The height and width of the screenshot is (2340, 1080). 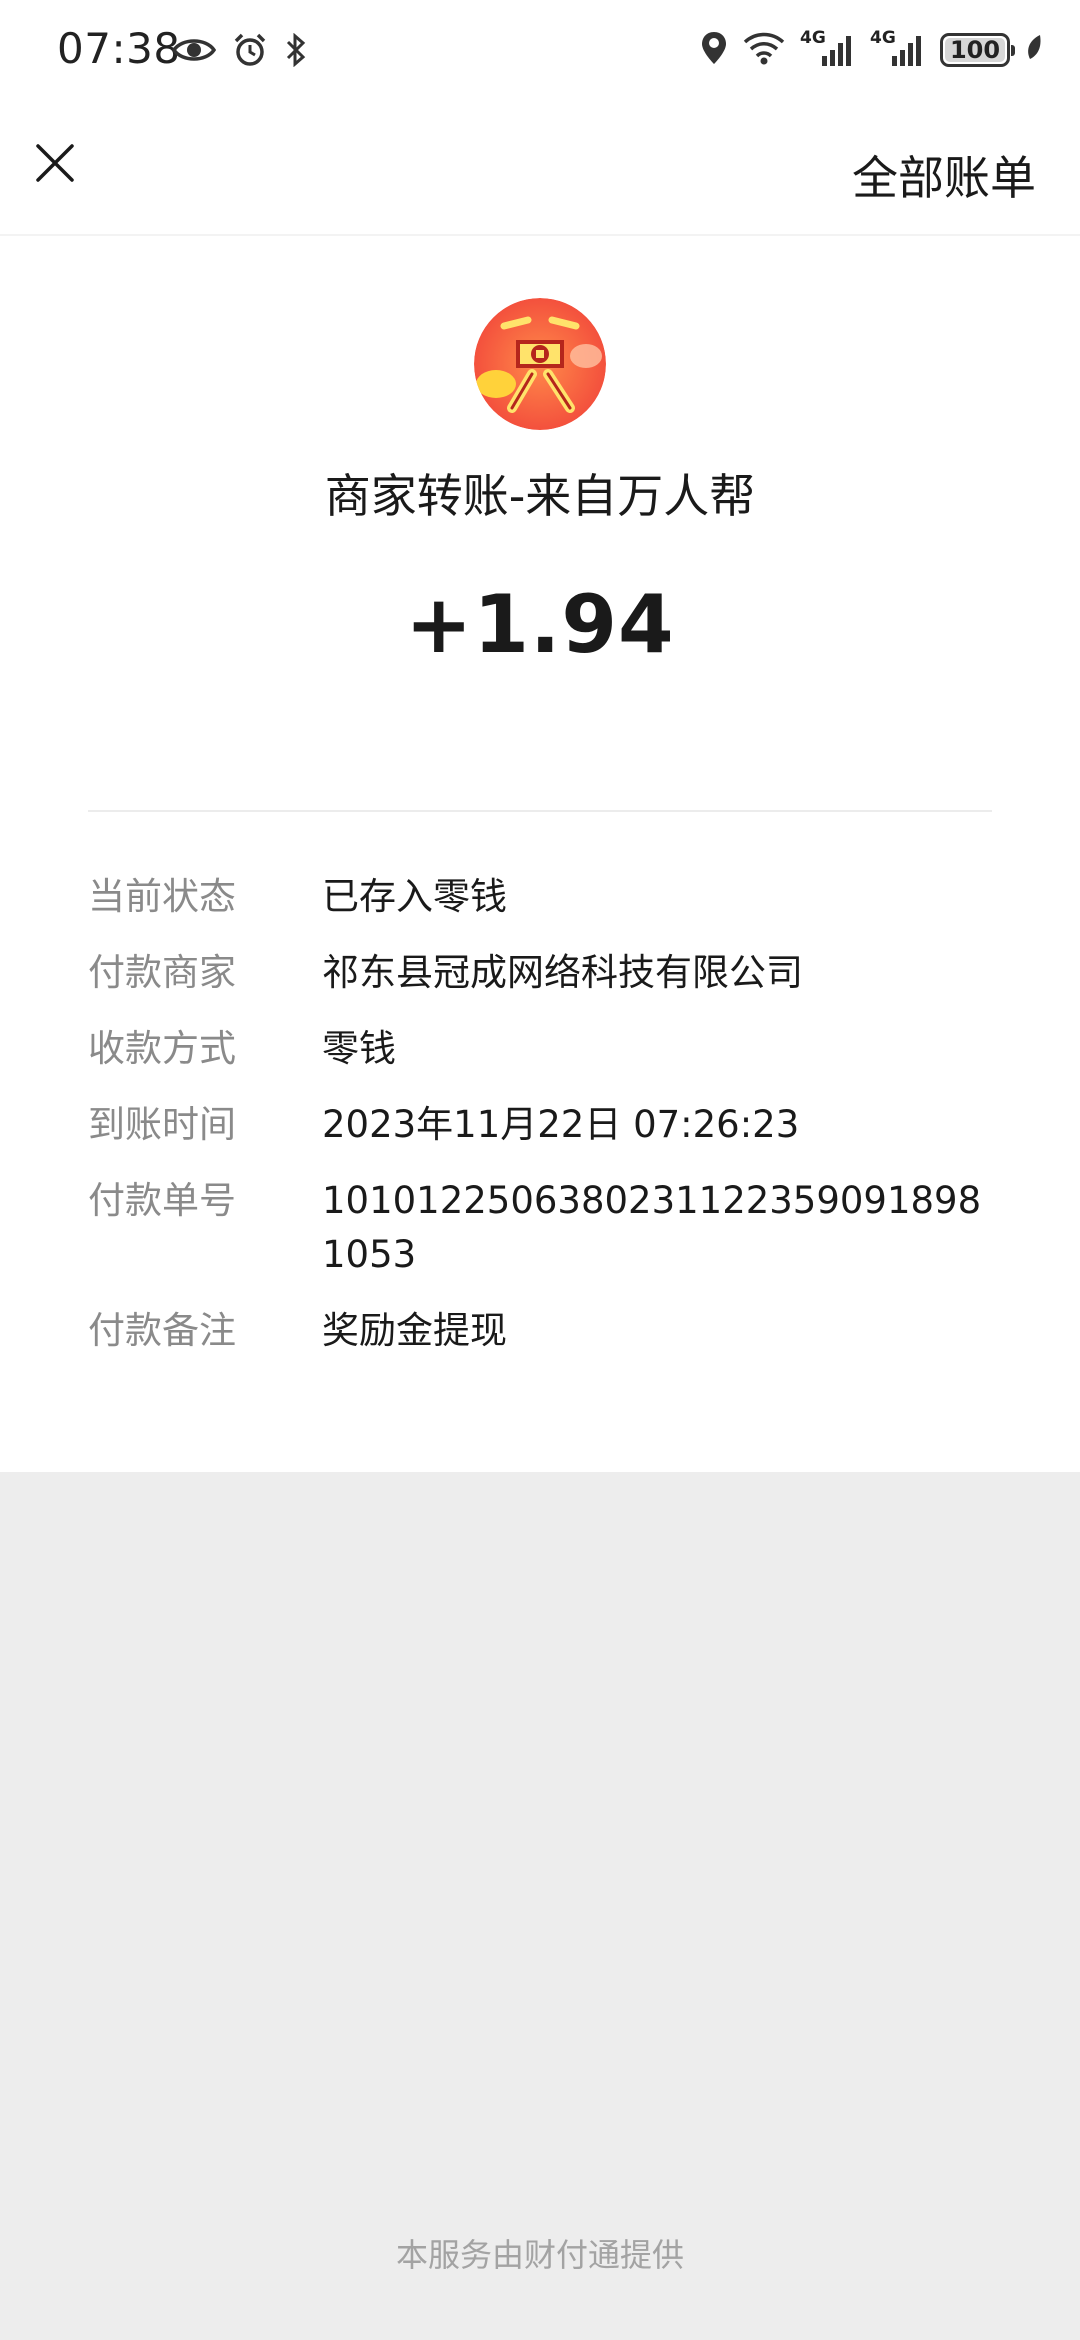 What do you see at coordinates (657, 1228) in the screenshot?
I see `detail-value: 10101225063802311223590918981053` at bounding box center [657, 1228].